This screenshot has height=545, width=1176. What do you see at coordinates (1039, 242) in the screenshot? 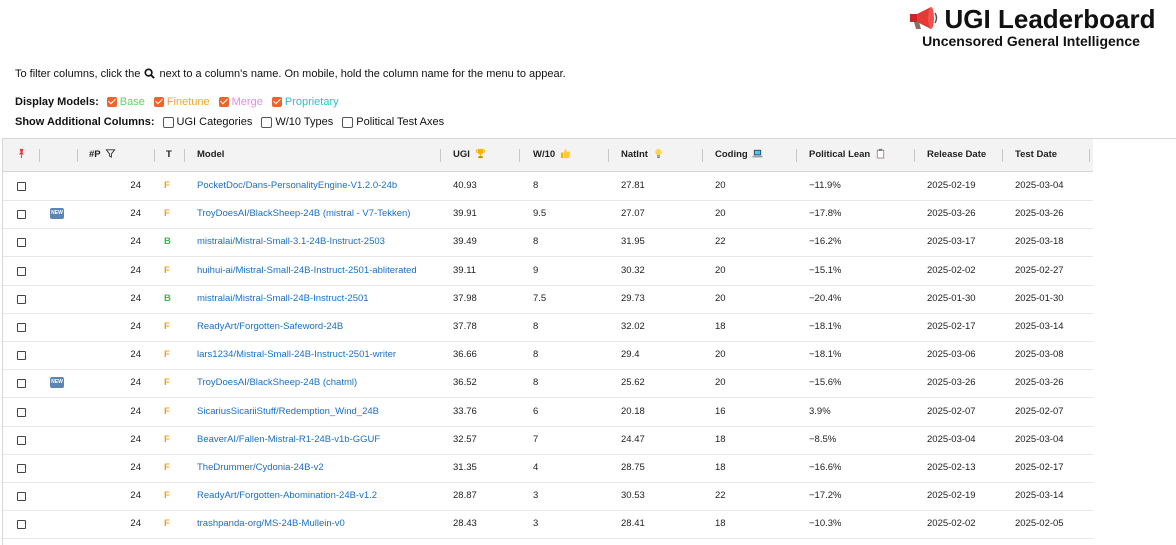
I see `test-date-cell: 2025-03-18` at bounding box center [1039, 242].